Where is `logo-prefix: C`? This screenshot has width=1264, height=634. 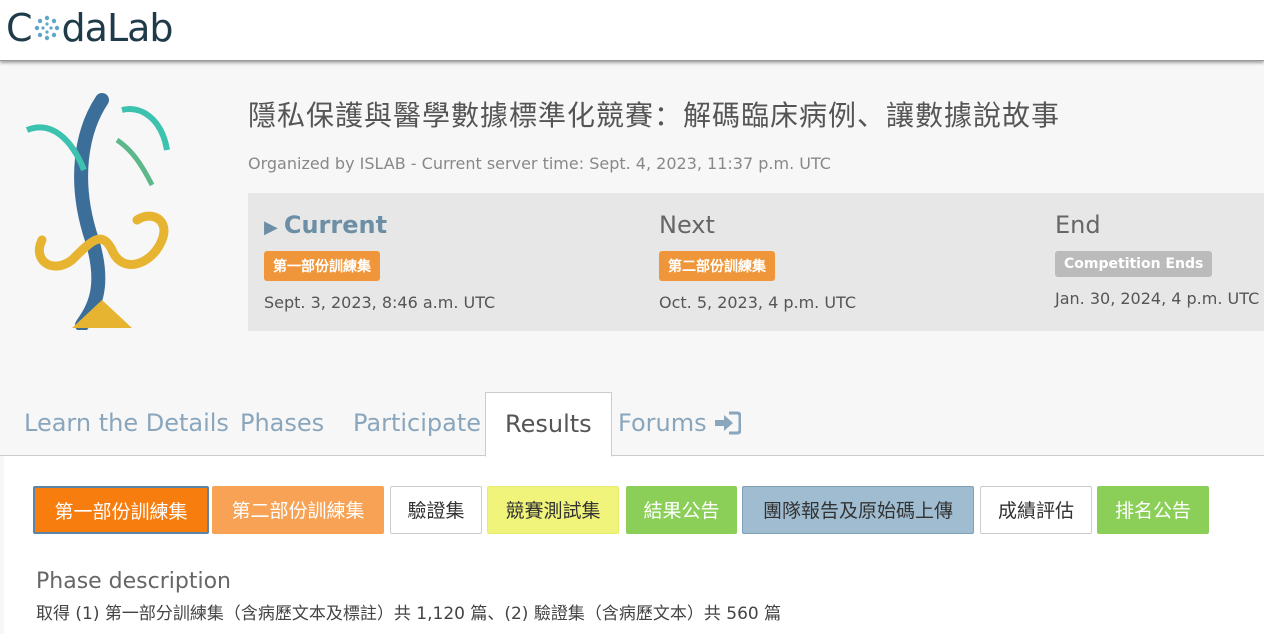 logo-prefix: C is located at coordinates (19, 28).